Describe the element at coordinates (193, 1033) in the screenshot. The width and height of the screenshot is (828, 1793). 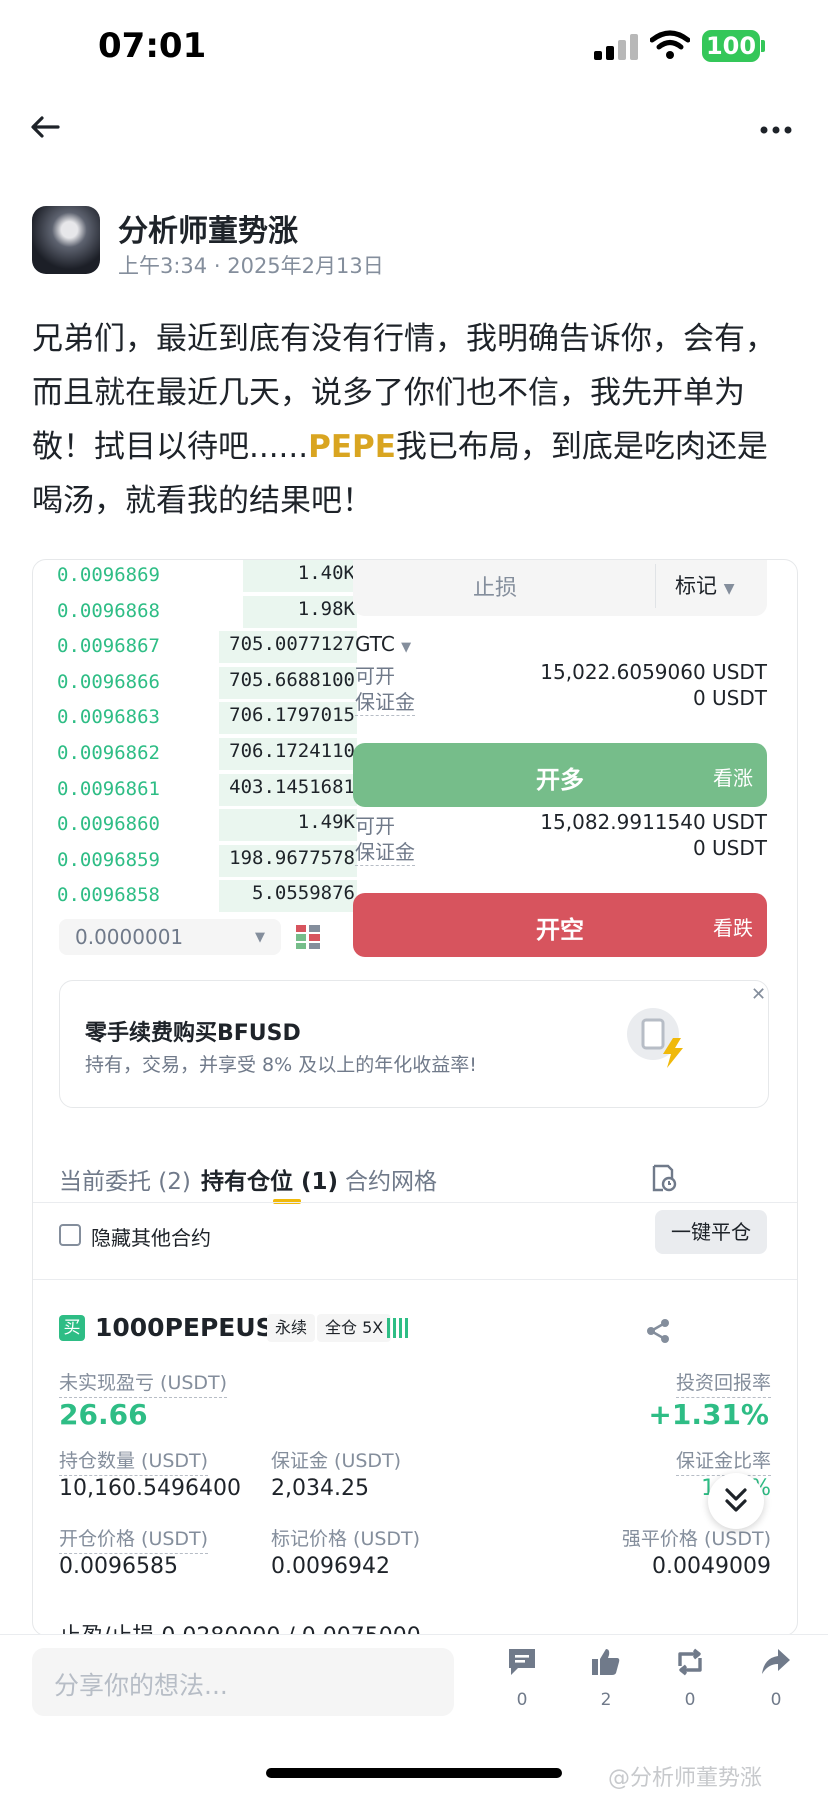
I see `promo-title: 零手续费购买BFUSD` at that location.